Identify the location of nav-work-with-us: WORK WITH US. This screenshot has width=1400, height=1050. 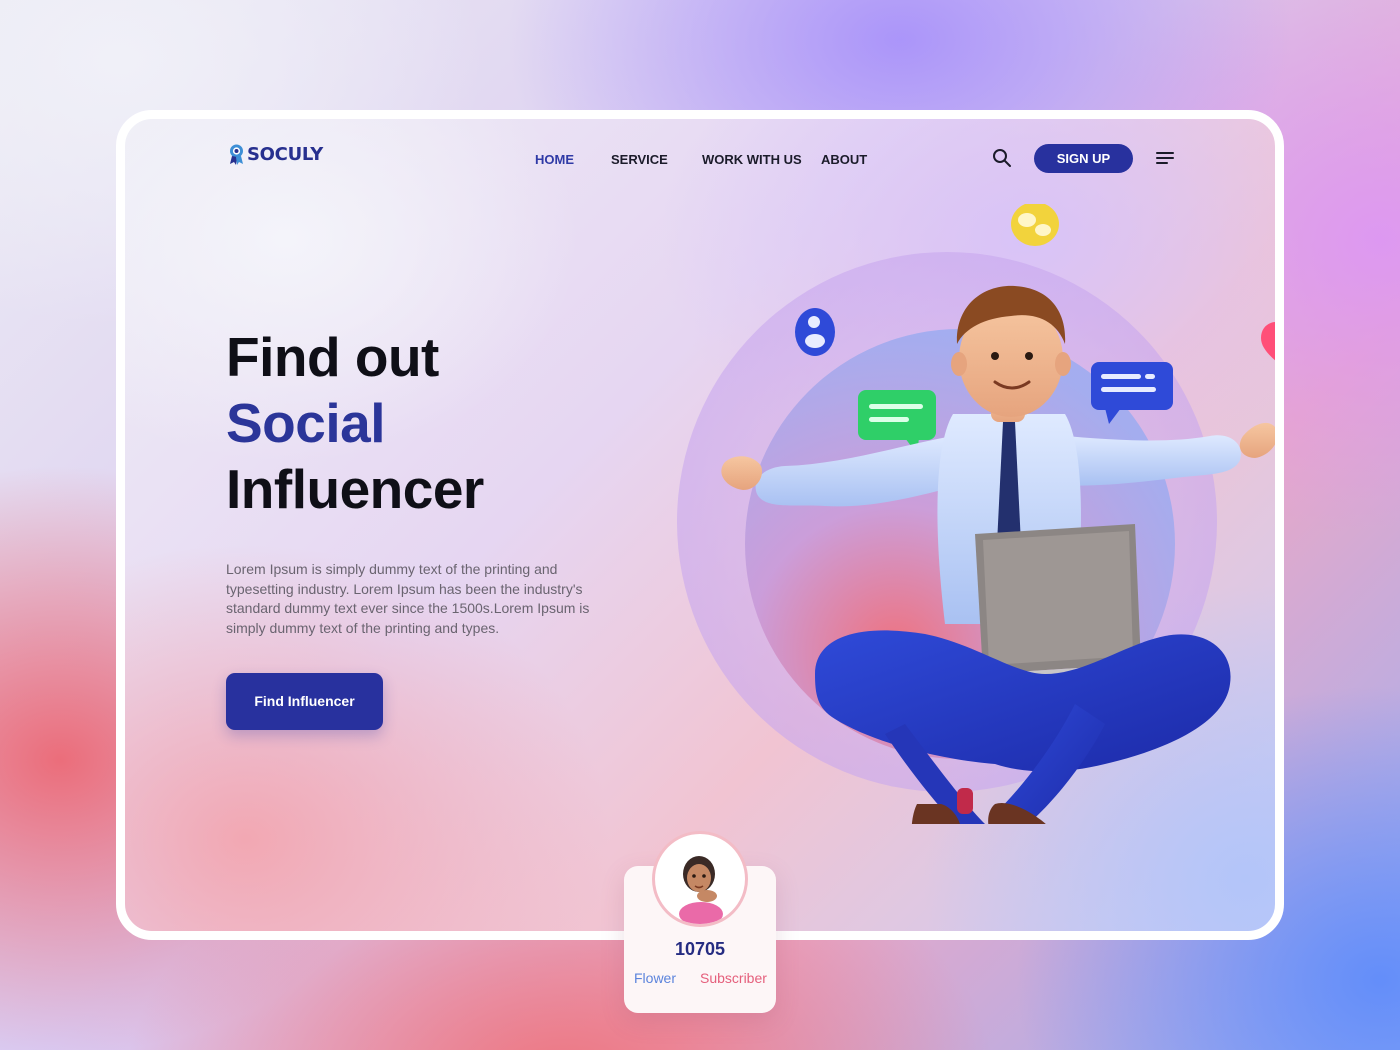
(752, 159).